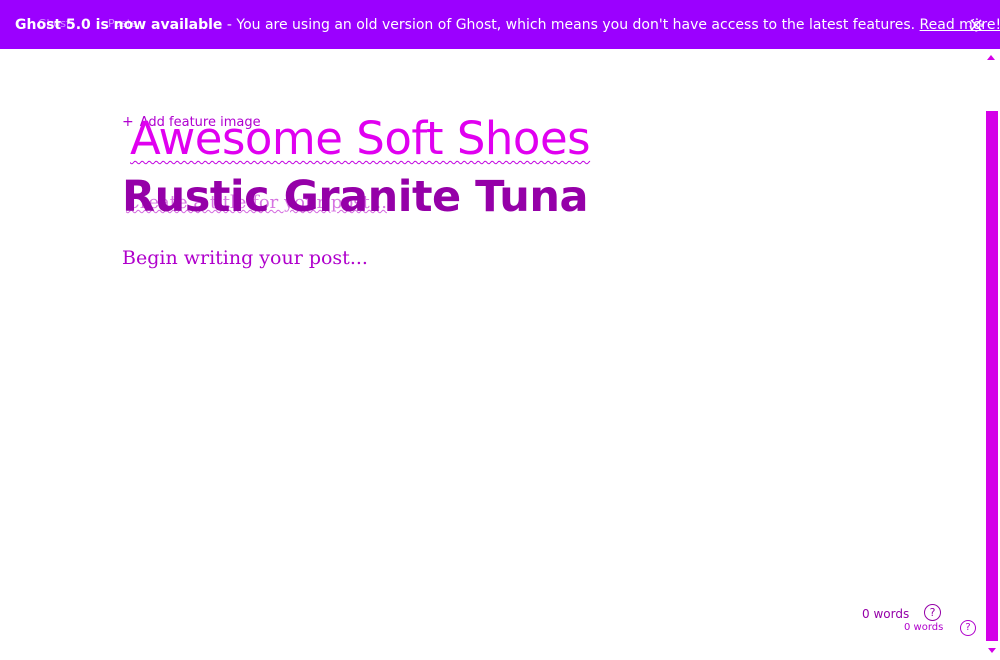 The height and width of the screenshot is (660, 1000). What do you see at coordinates (991, 57) in the screenshot?
I see `scroll-up-arrow-icon` at bounding box center [991, 57].